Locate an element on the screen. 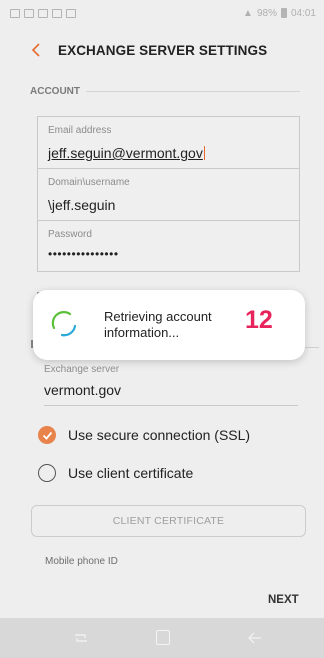  email-value: jeff.seguin@vermont.gov is located at coordinates (125, 153).